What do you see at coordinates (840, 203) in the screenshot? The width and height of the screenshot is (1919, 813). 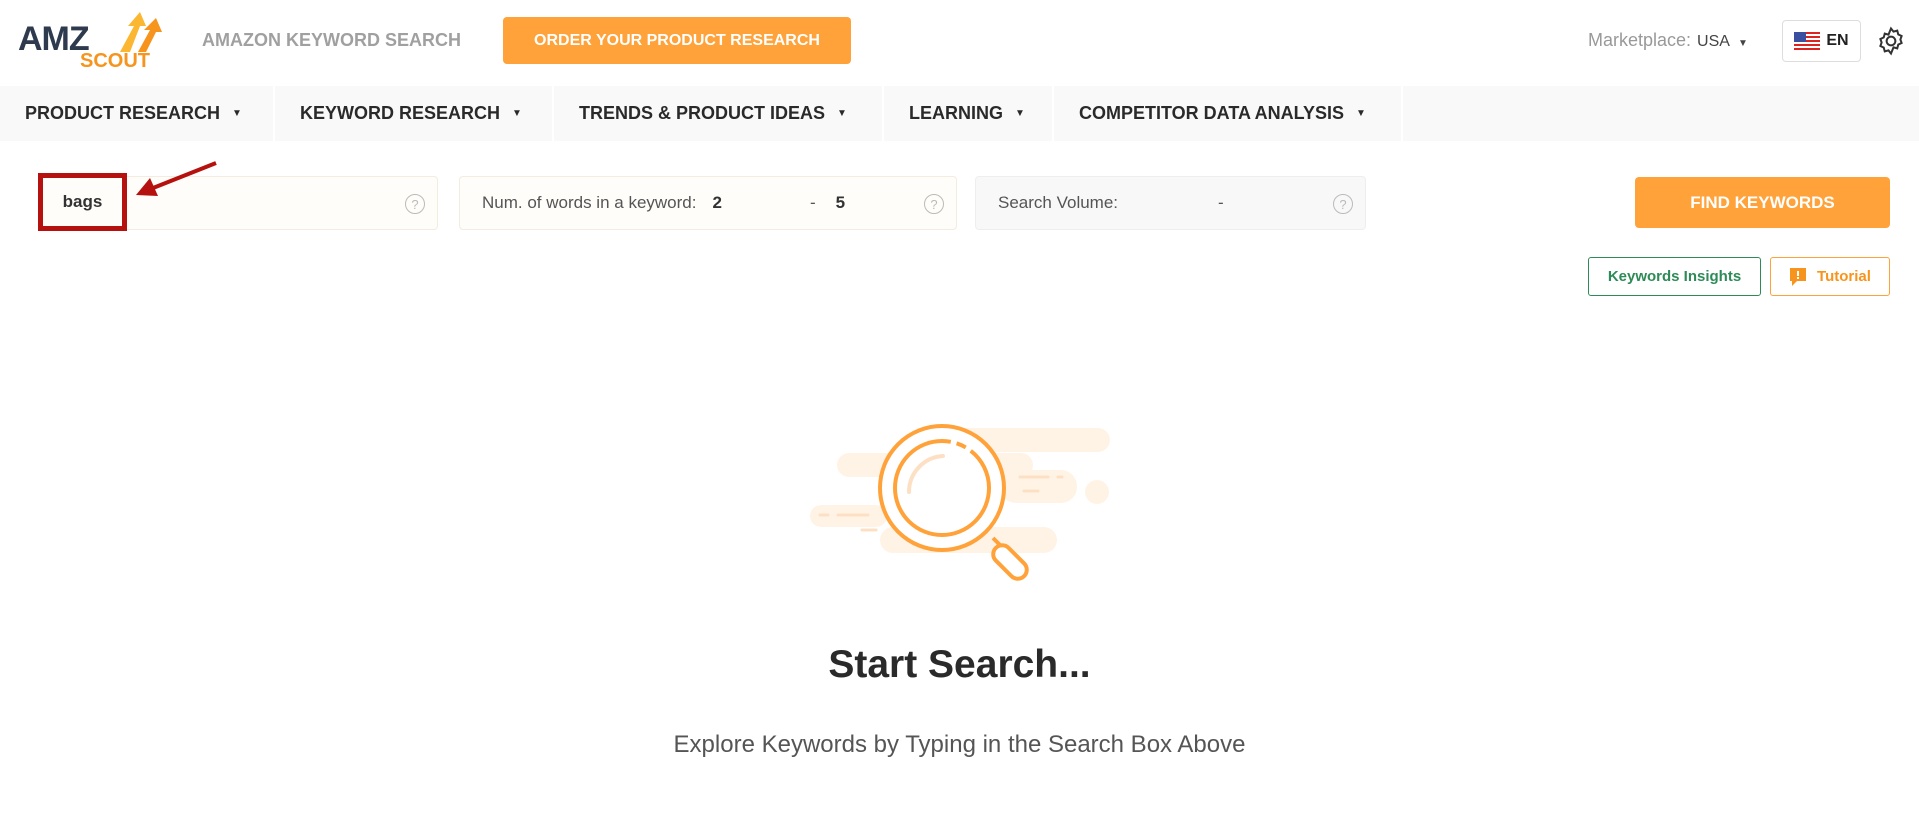 I see `words-max-input: 5` at bounding box center [840, 203].